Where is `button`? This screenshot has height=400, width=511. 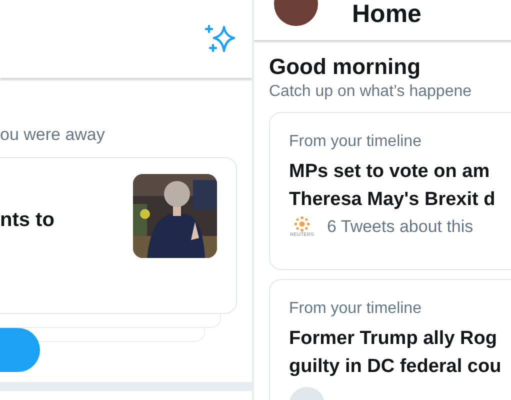 button is located at coordinates (20, 350).